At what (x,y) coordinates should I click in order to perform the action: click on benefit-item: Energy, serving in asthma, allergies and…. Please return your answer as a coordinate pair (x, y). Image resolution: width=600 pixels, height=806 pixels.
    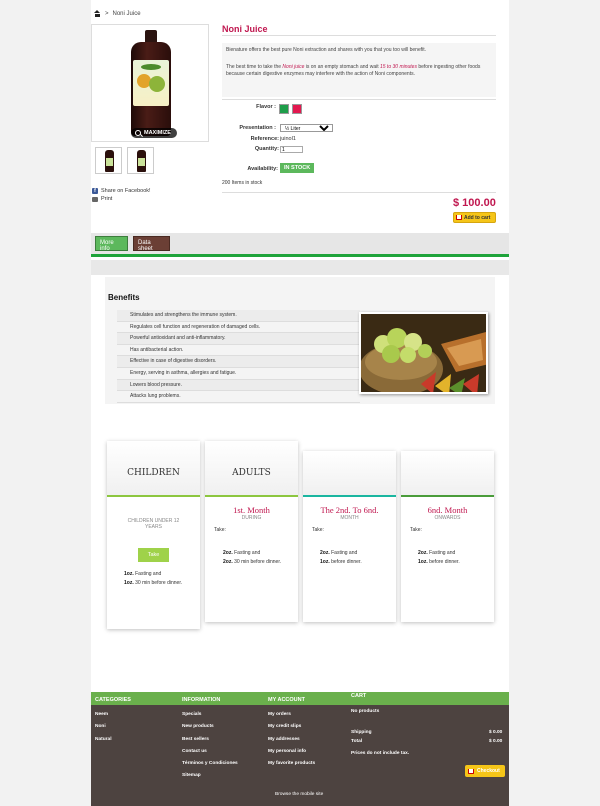
    Looking at the image, I should click on (238, 374).